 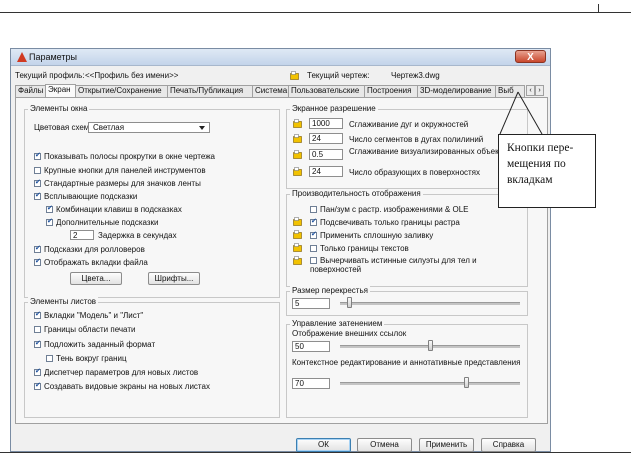 I want to click on window-title: Параметры, so click(x=53, y=57).